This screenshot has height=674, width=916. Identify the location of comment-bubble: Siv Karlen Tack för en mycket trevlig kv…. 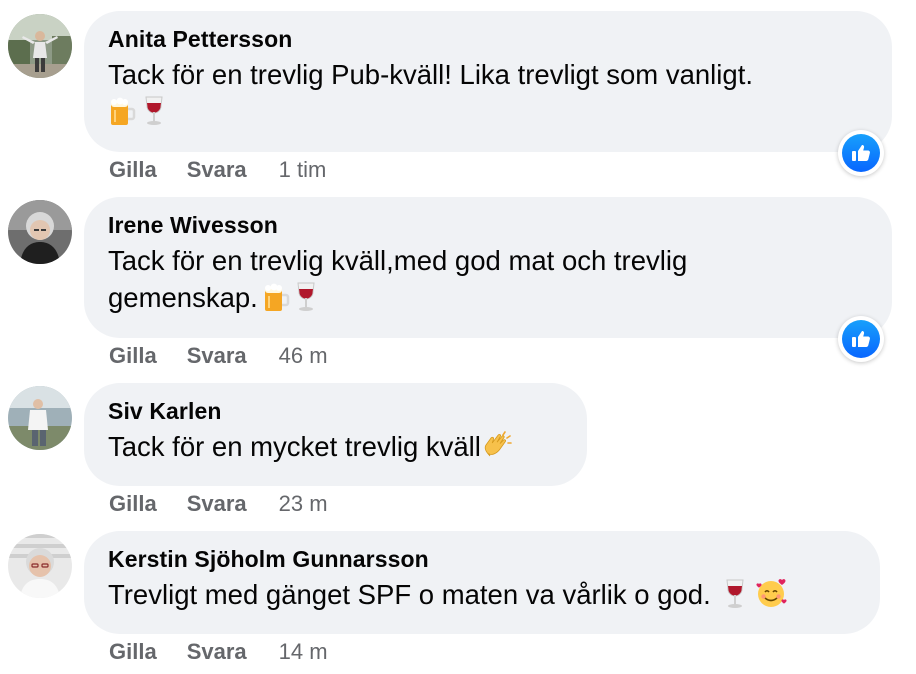
(335, 434).